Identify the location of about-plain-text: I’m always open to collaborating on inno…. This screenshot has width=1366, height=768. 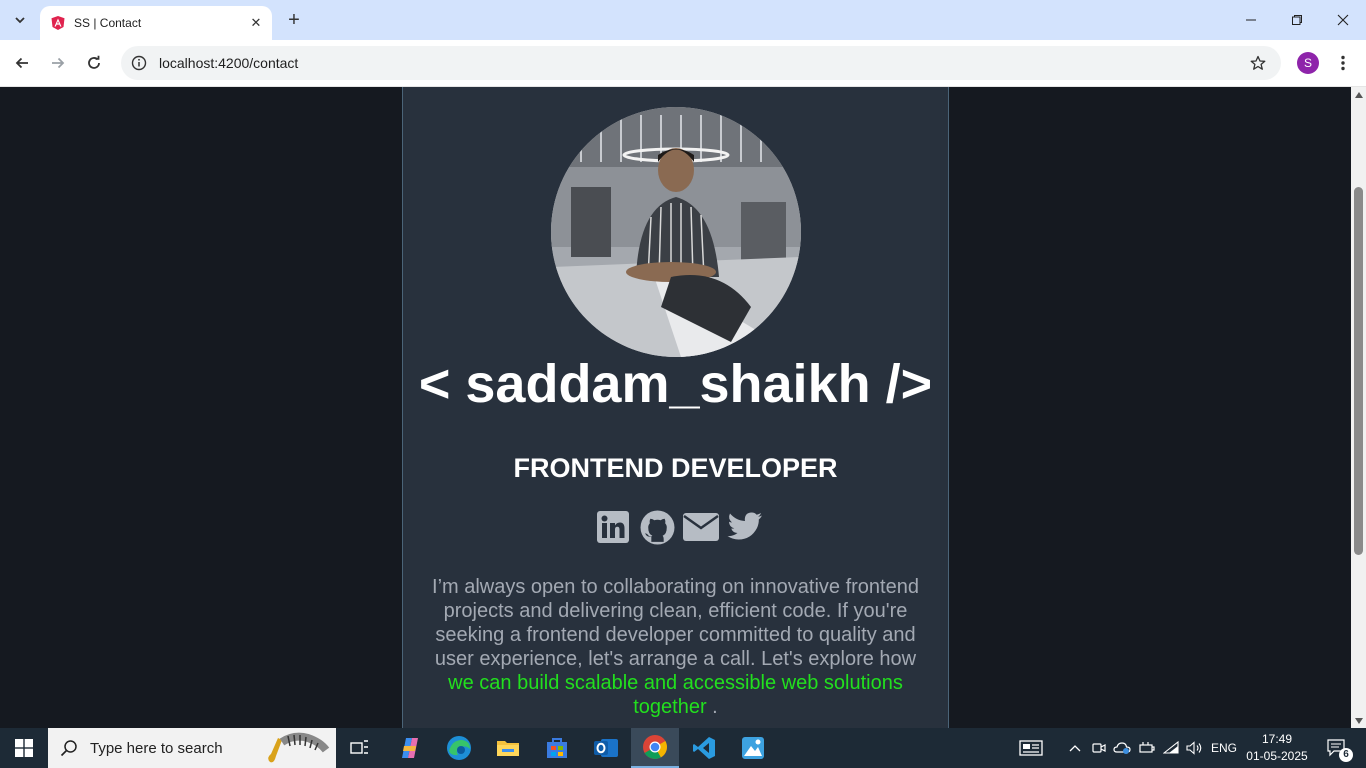
(675, 623).